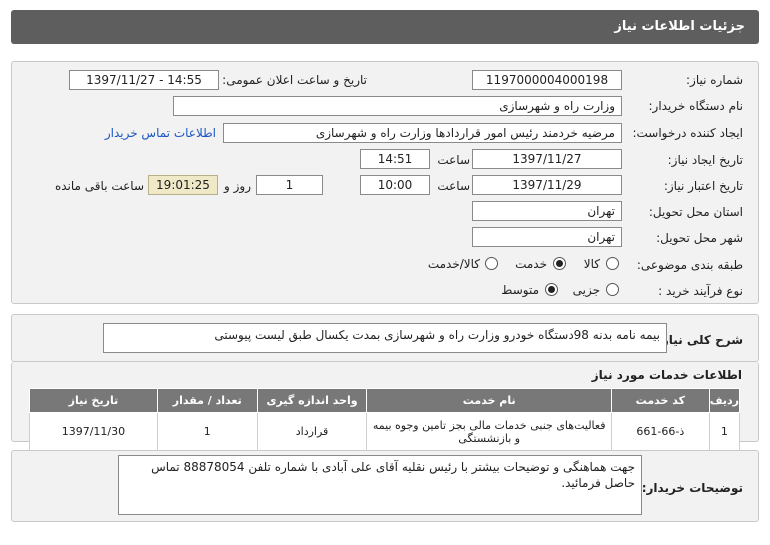 The width and height of the screenshot is (770, 545). I want to click on created-time-field: 14:51, so click(395, 159).